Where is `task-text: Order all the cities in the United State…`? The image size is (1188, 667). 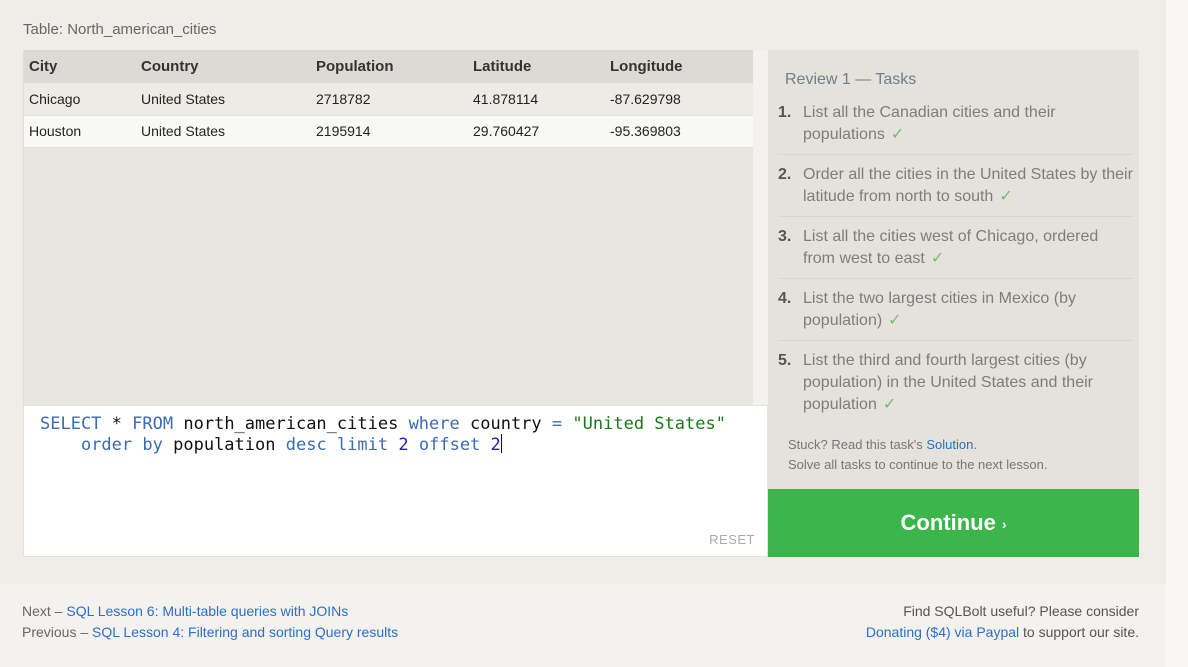
task-text: Order all the cities in the United State… is located at coordinates (968, 185).